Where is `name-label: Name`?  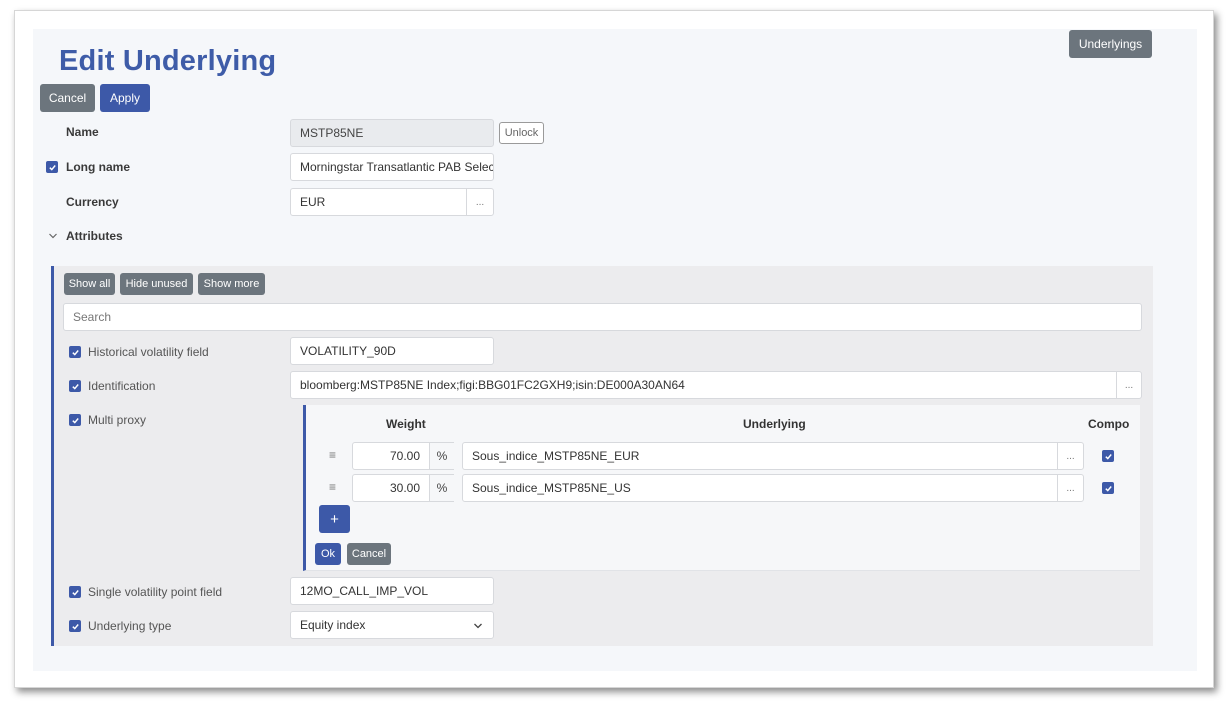 name-label: Name is located at coordinates (82, 132).